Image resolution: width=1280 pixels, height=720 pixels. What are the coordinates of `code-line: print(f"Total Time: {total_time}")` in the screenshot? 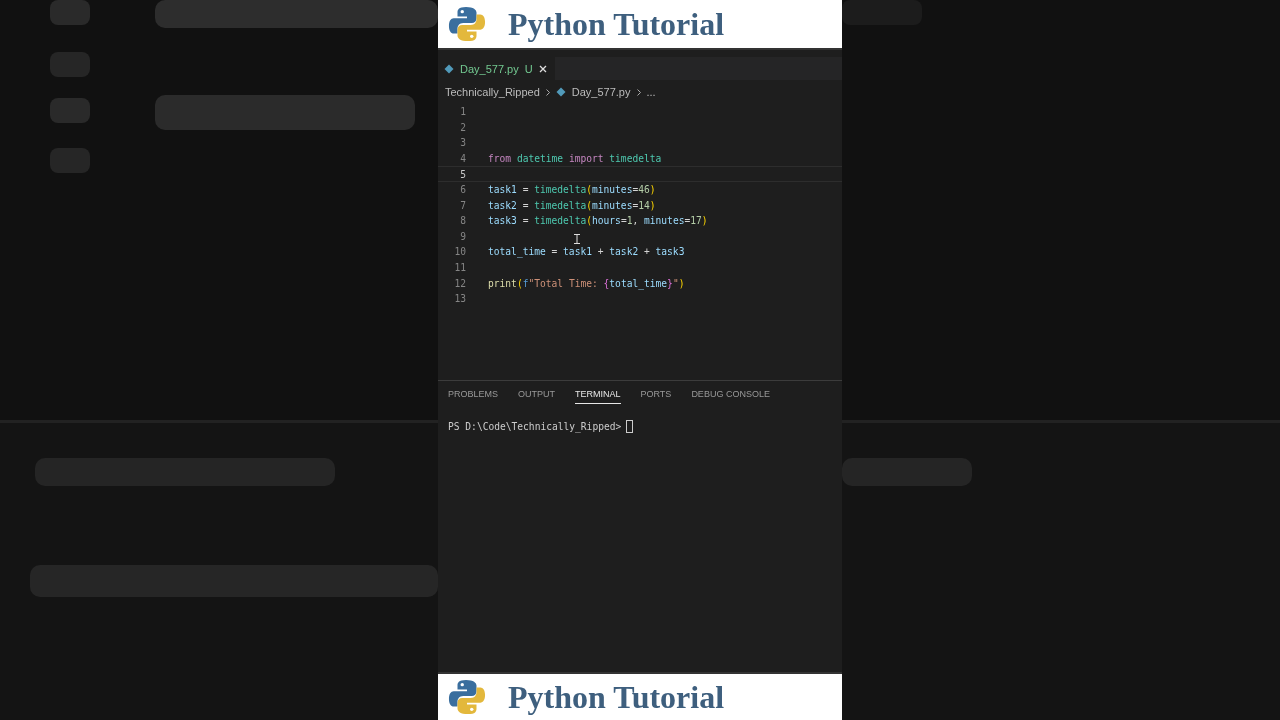 It's located at (586, 284).